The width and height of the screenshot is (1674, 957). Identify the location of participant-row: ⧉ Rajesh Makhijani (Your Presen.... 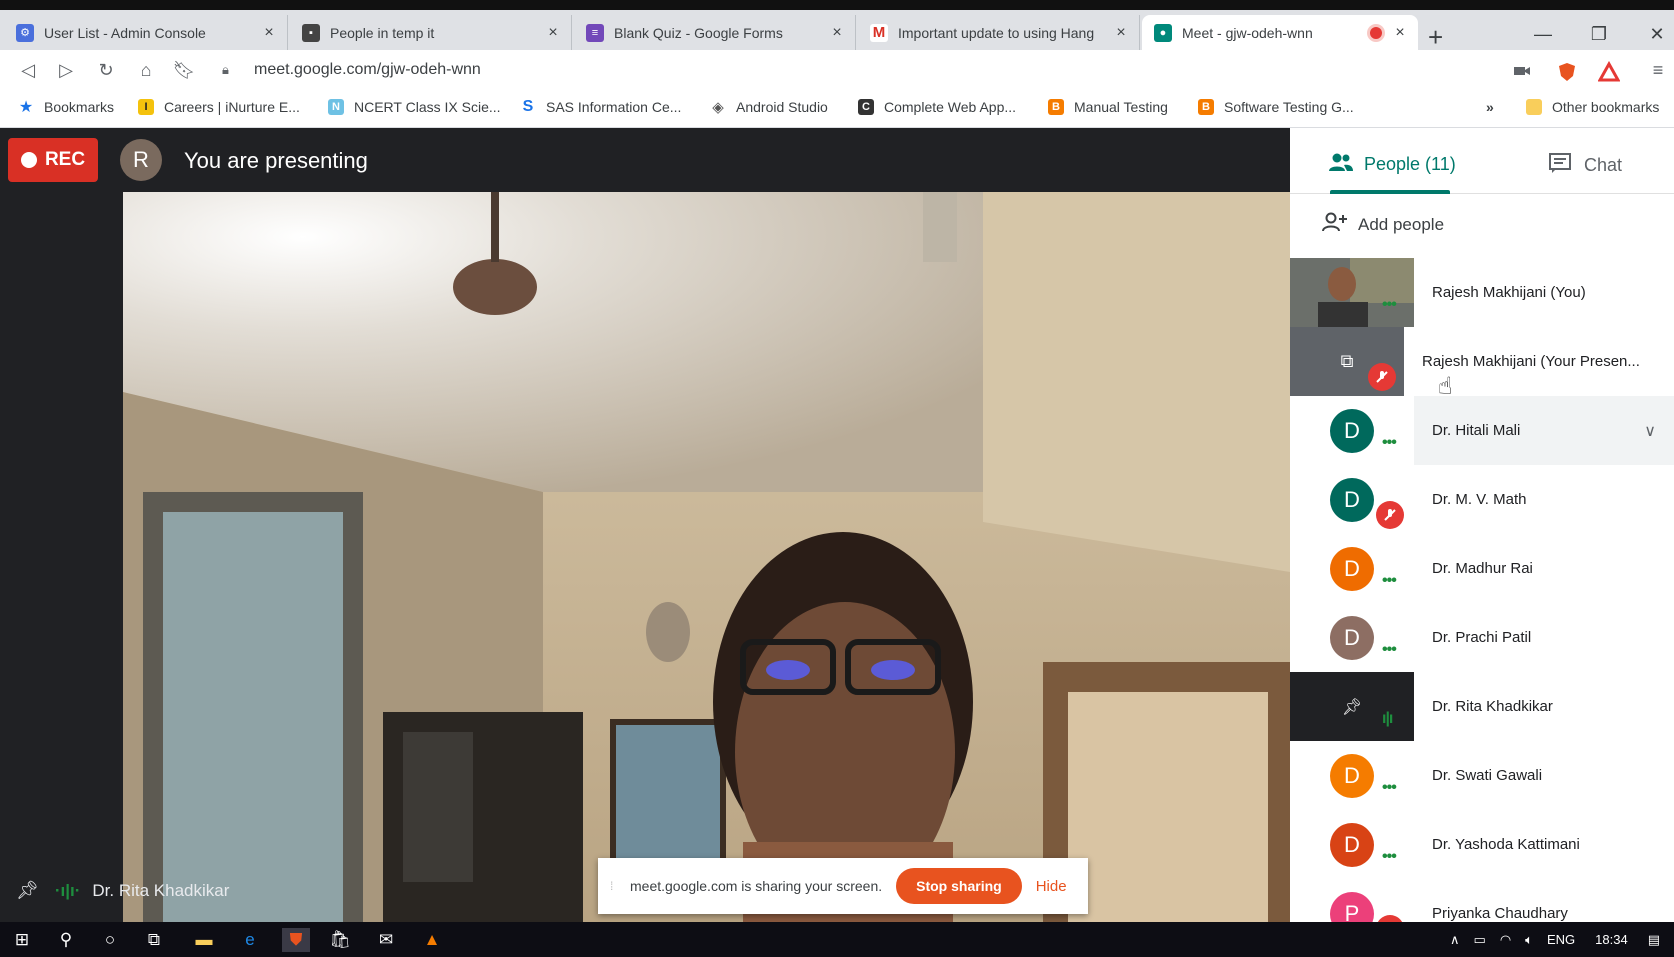
(1482, 361).